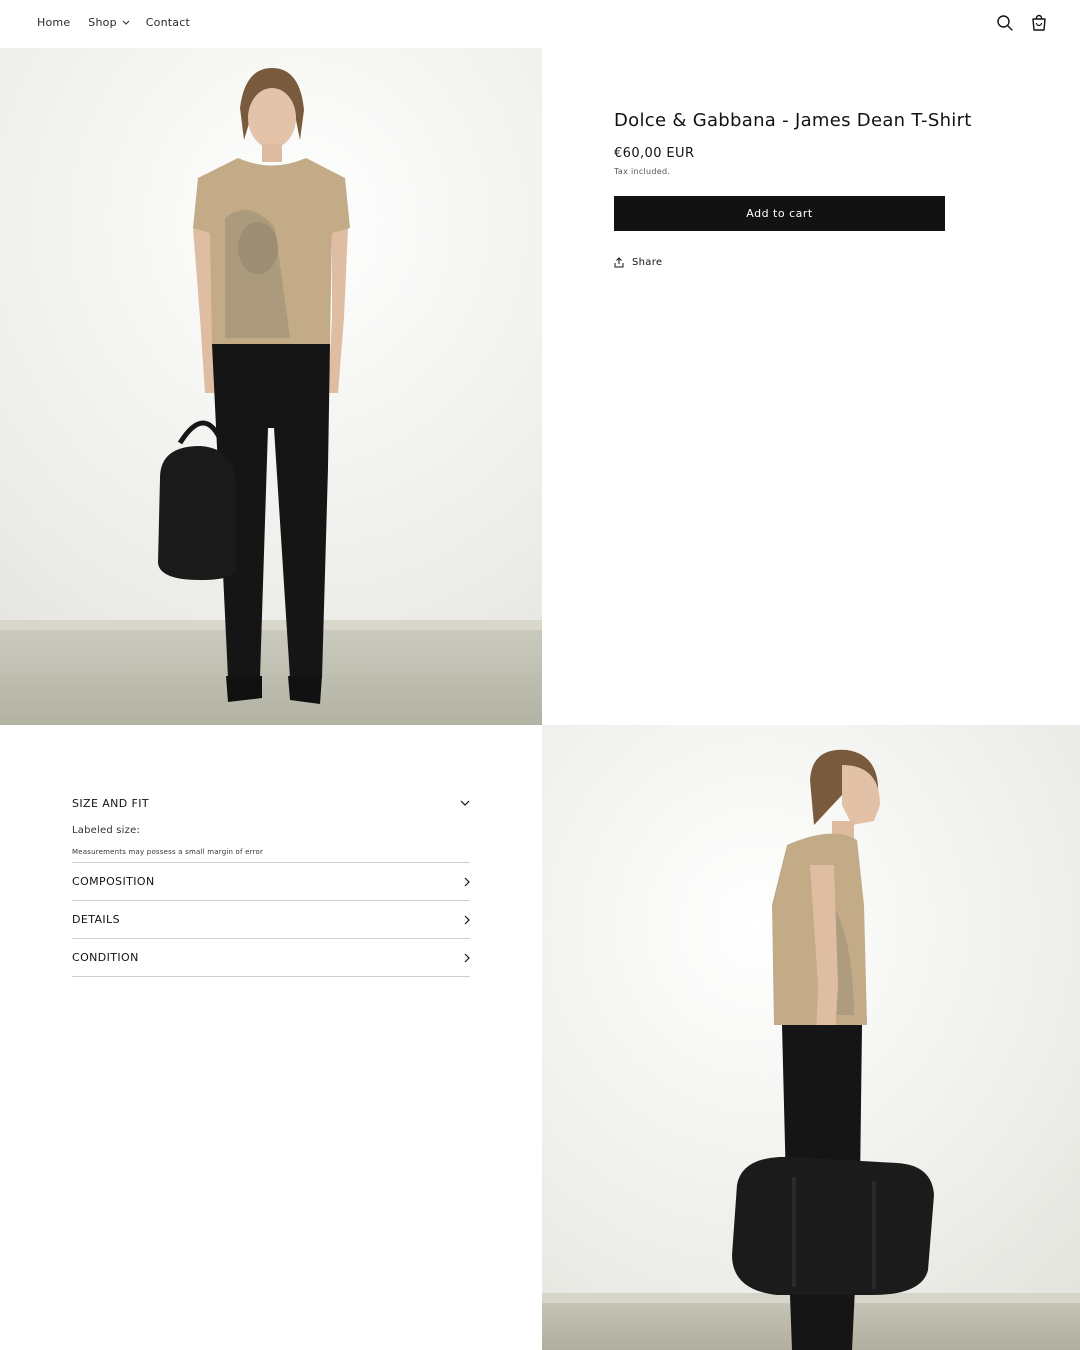 This screenshot has height=1350, width=1080. Describe the element at coordinates (271, 803) in the screenshot. I see `accordion-header-size-and-fit: SIZE AND FIT` at that location.